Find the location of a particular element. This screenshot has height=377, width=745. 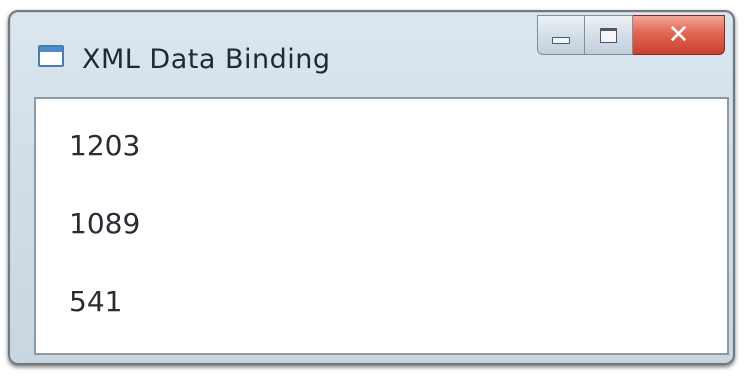

list-item: 541 is located at coordinates (95, 301).